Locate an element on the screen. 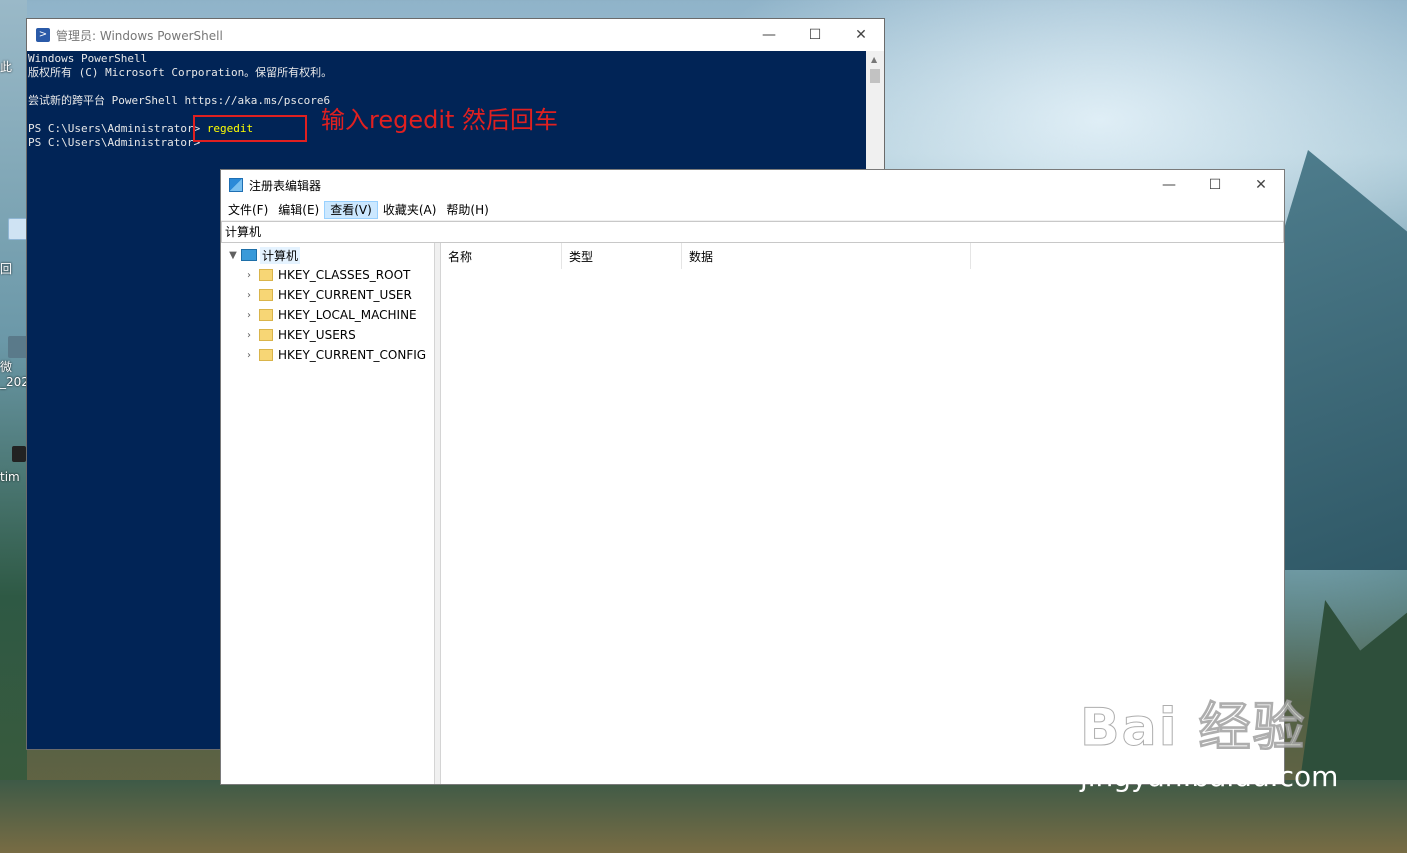  tree-node-hkey-current-user: › HKEY_CURRENT_USER is located at coordinates (327, 295).